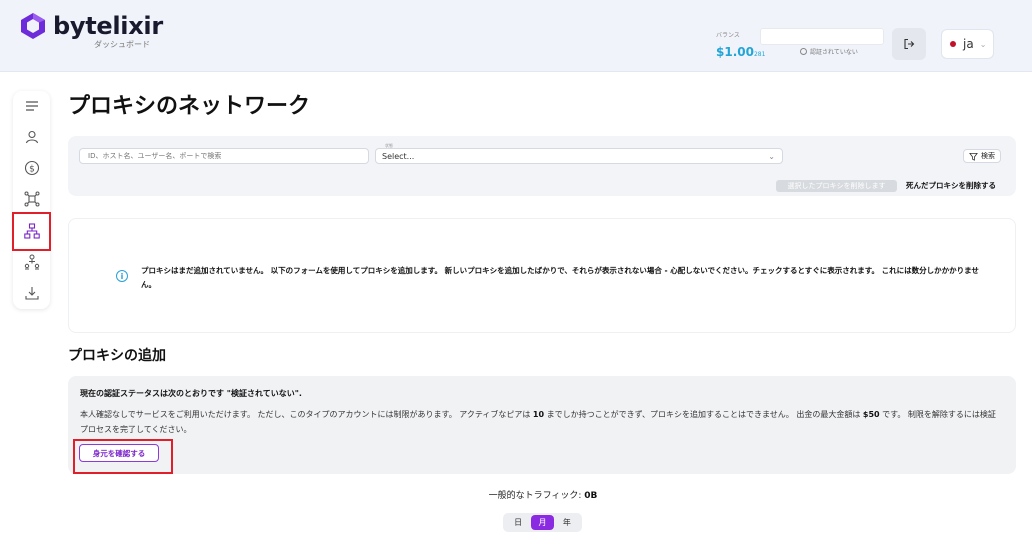  I want to click on language-selector: ja ⌄, so click(967, 44).